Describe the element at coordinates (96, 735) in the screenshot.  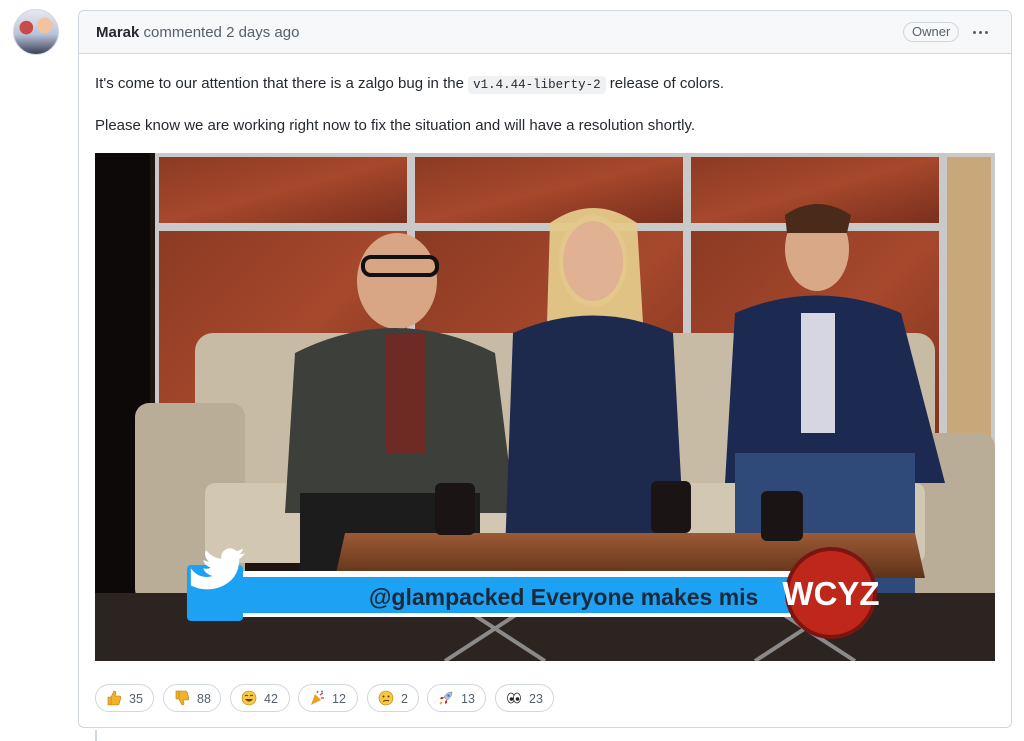
I see `timeline-line` at that location.